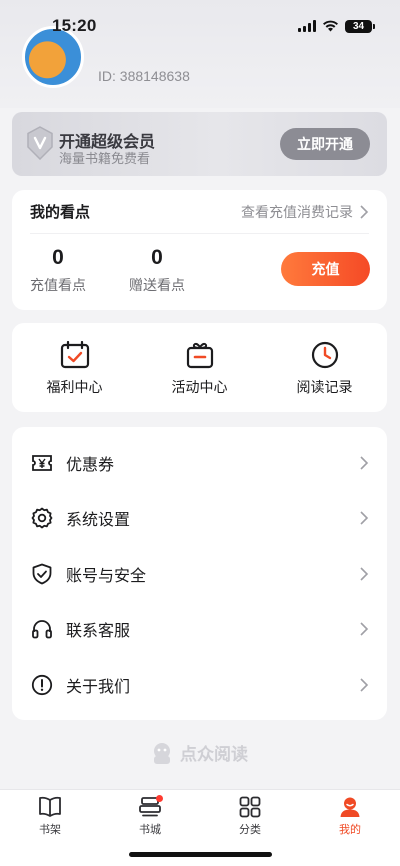  I want to click on shortcut-reading-history: 阅读记录, so click(324, 367).